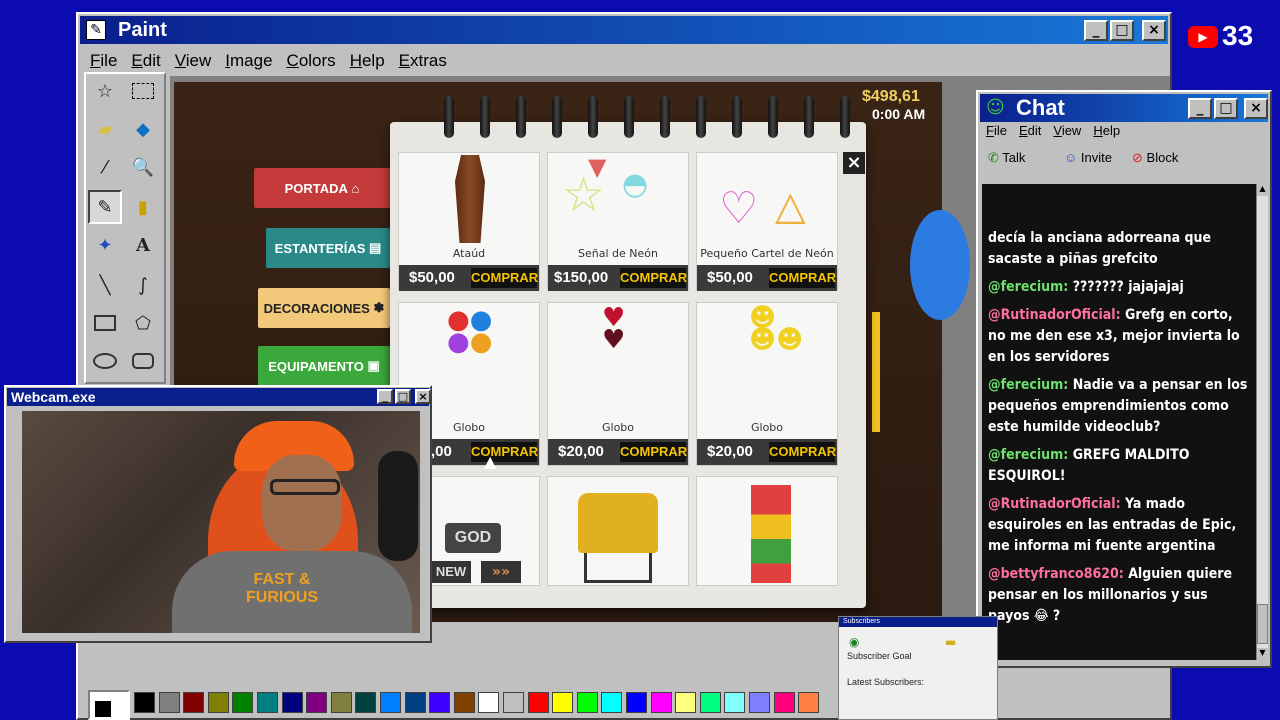  I want to click on catalog-item-senal-neon: ☆ ◓ ▼ Señal de Neón $150,00 COMPRAR, so click(618, 221).